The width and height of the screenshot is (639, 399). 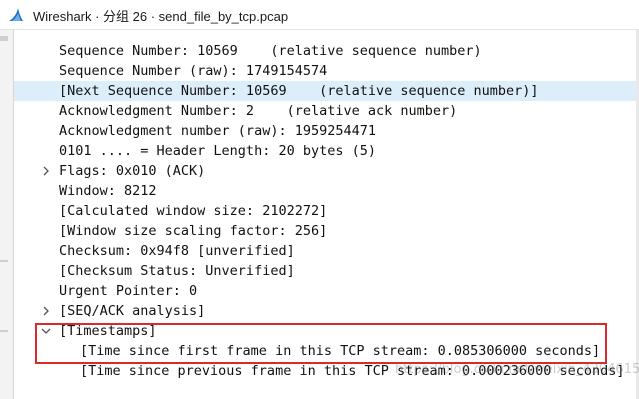 I want to click on tree-row-label: [Window size scaling factor: 256], so click(x=193, y=231).